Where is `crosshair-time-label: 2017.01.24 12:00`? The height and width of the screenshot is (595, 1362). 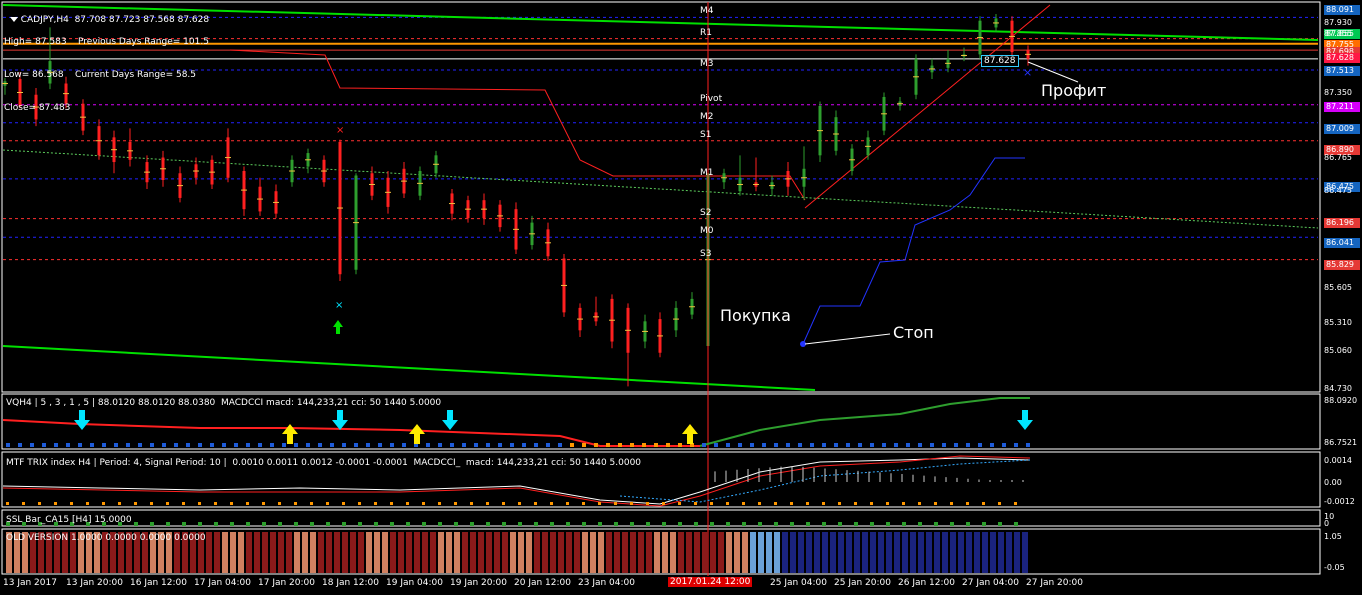
crosshair-time-label: 2017.01.24 12:00 is located at coordinates (710, 582).